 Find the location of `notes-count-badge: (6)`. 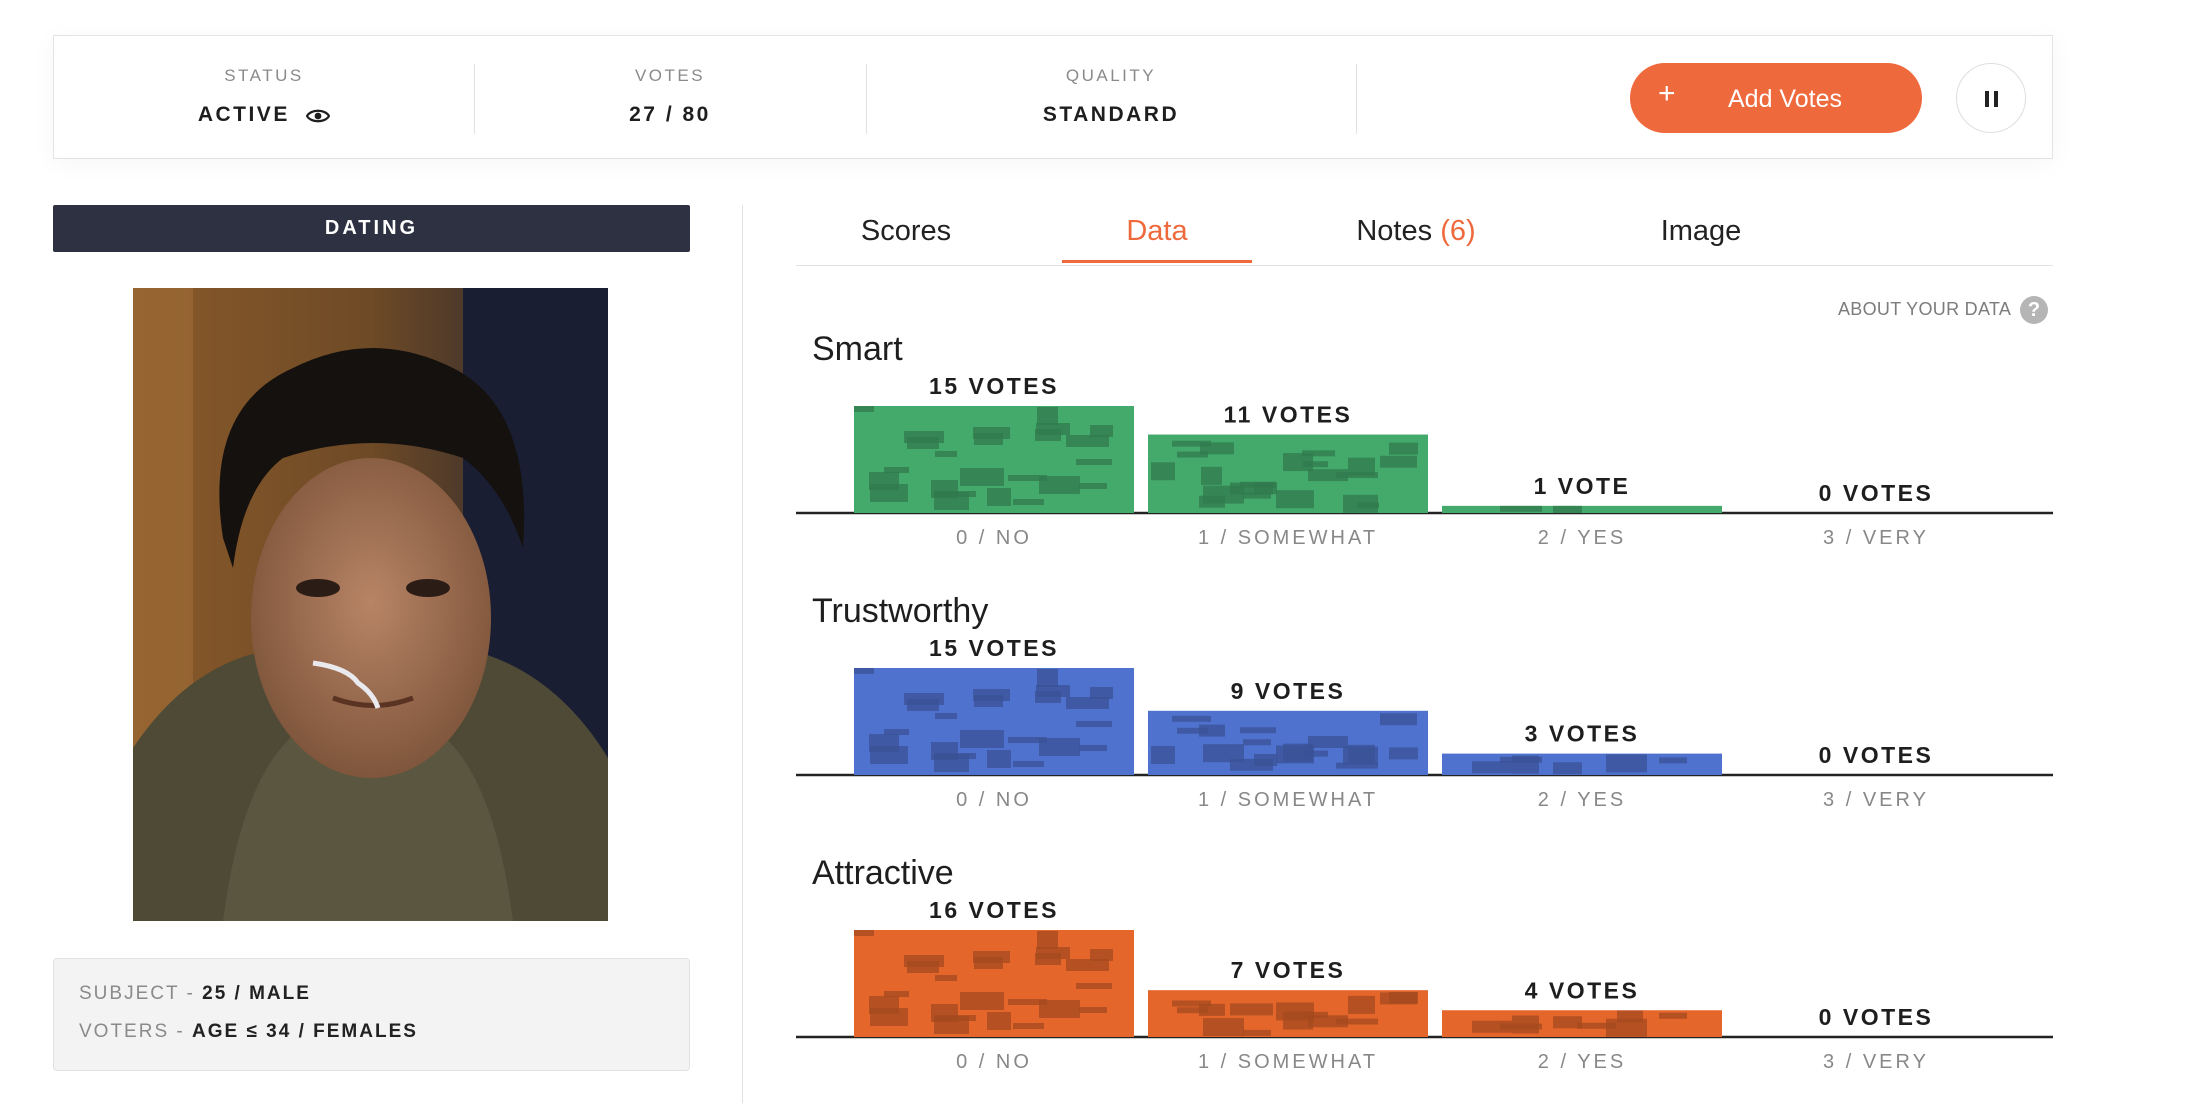

notes-count-badge: (6) is located at coordinates (1458, 231).